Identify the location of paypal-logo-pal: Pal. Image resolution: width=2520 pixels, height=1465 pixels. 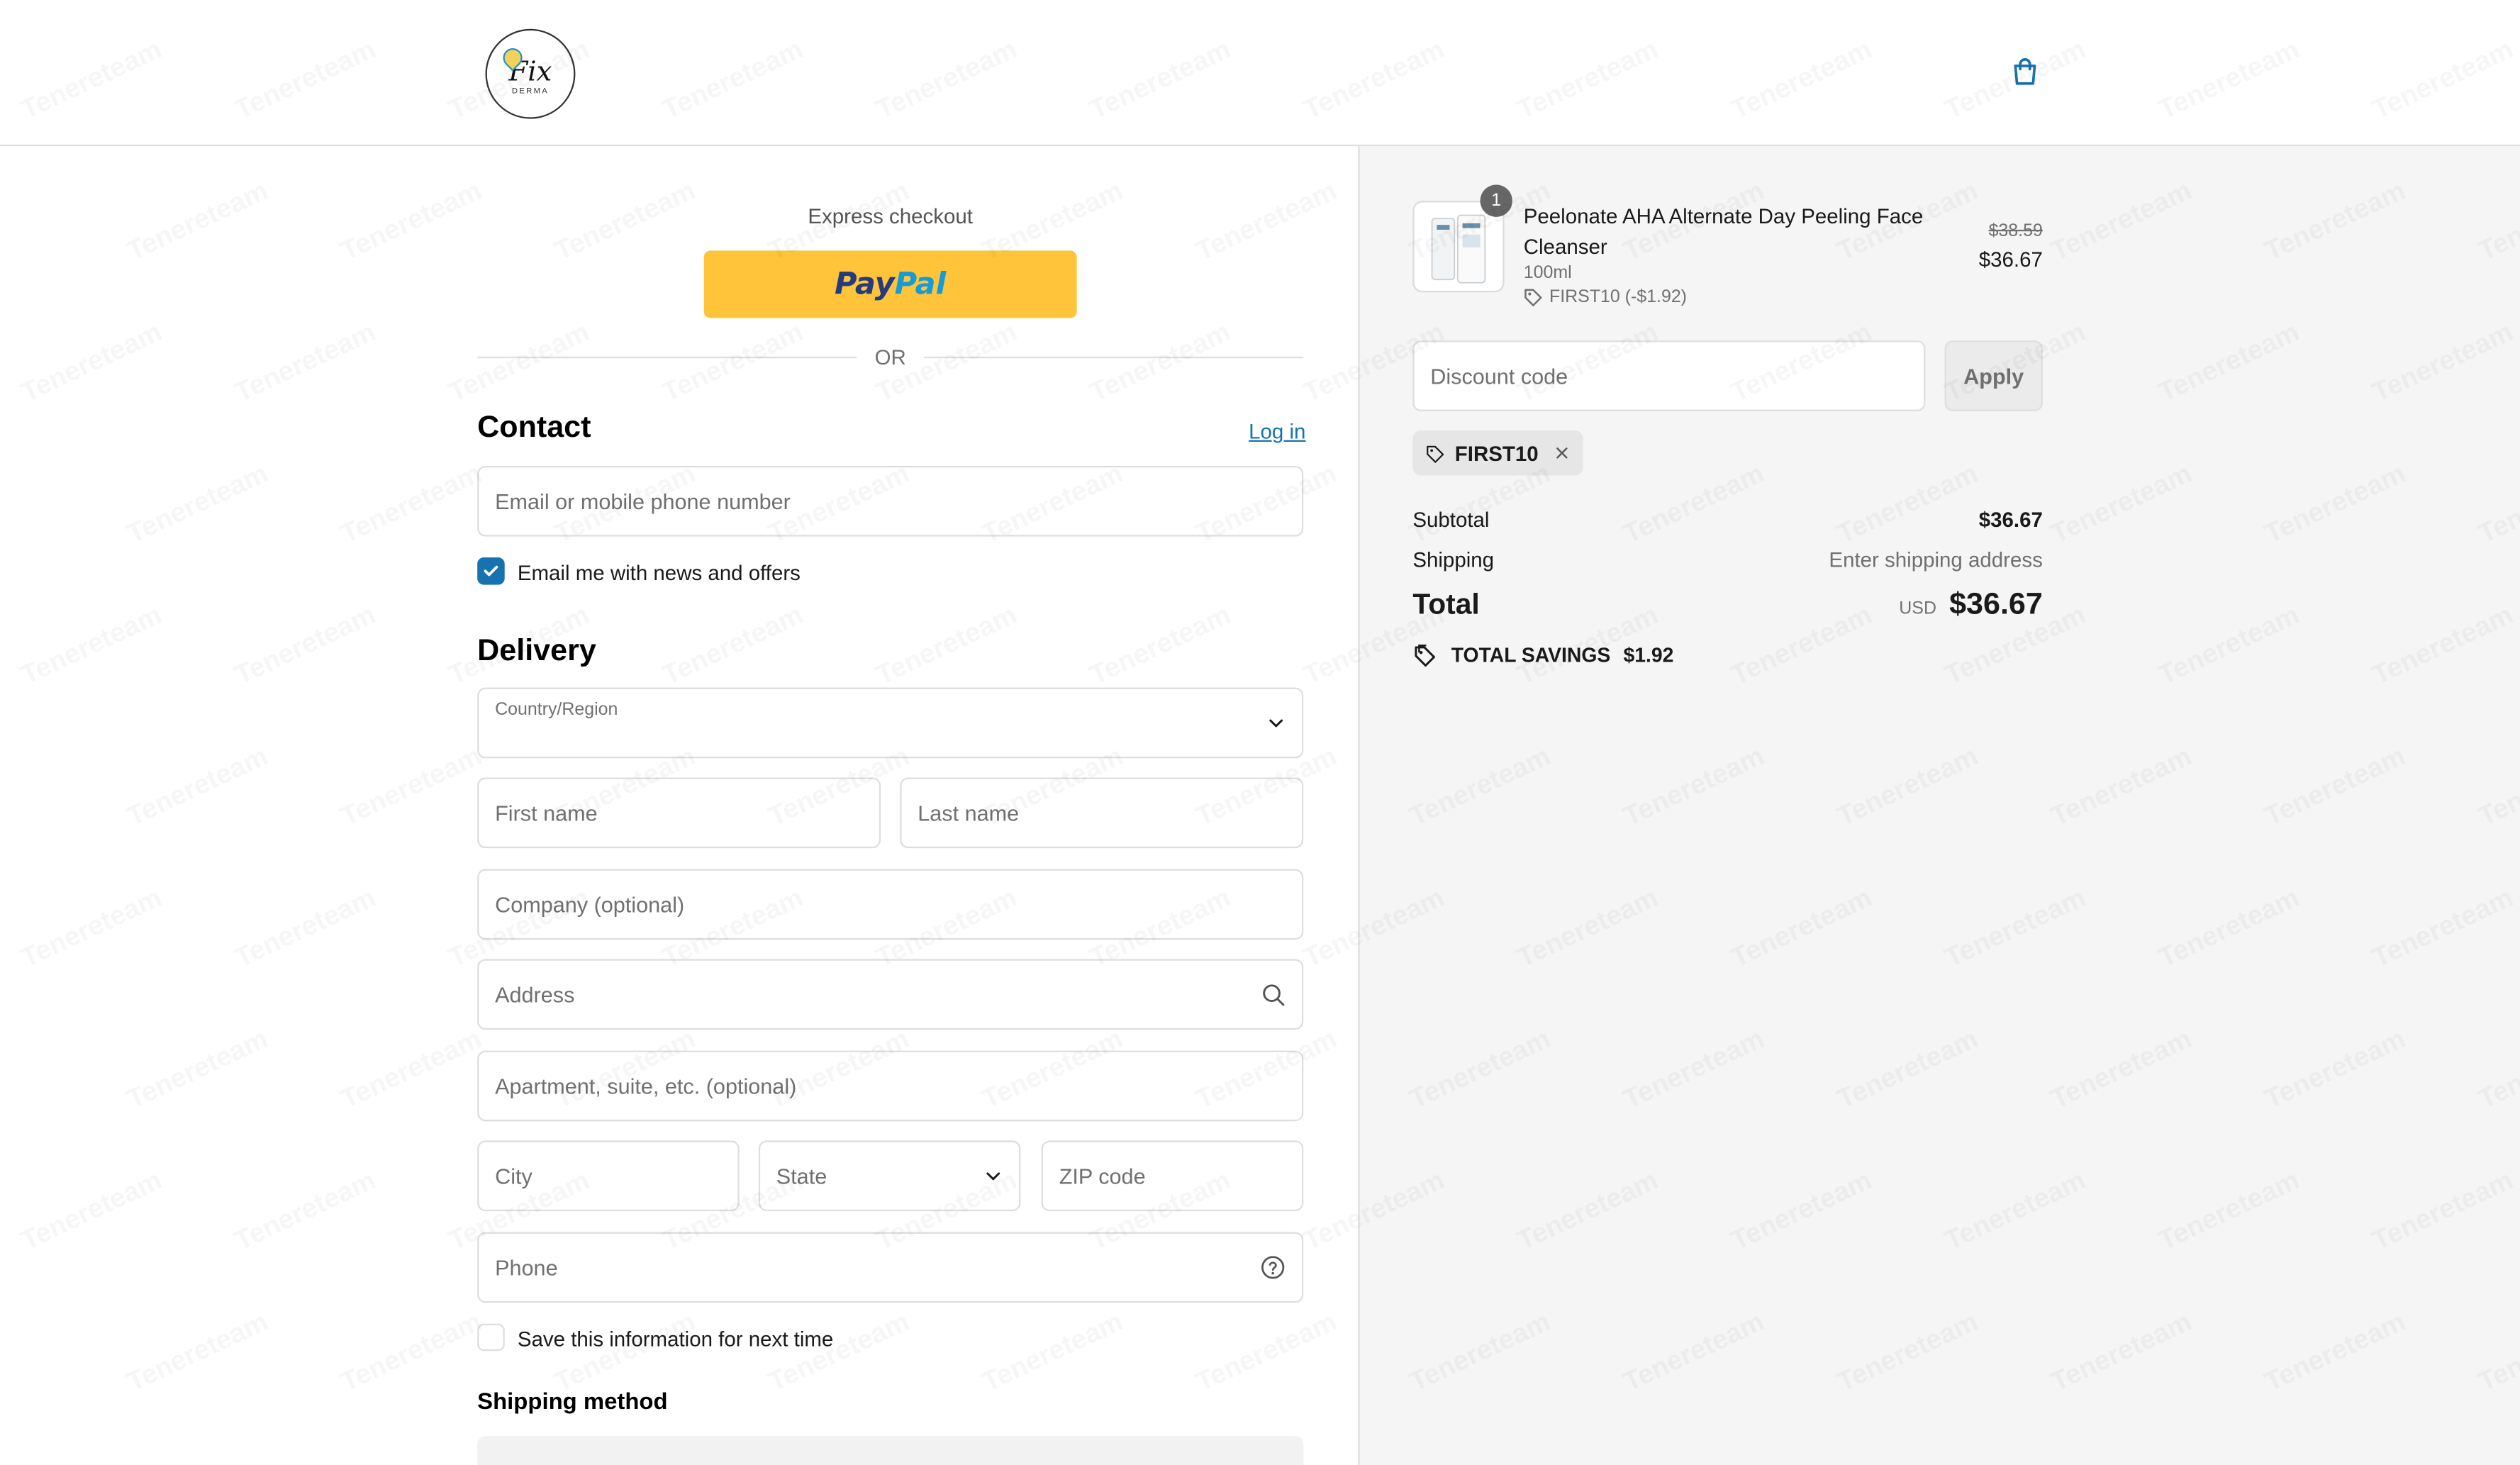
(920, 285).